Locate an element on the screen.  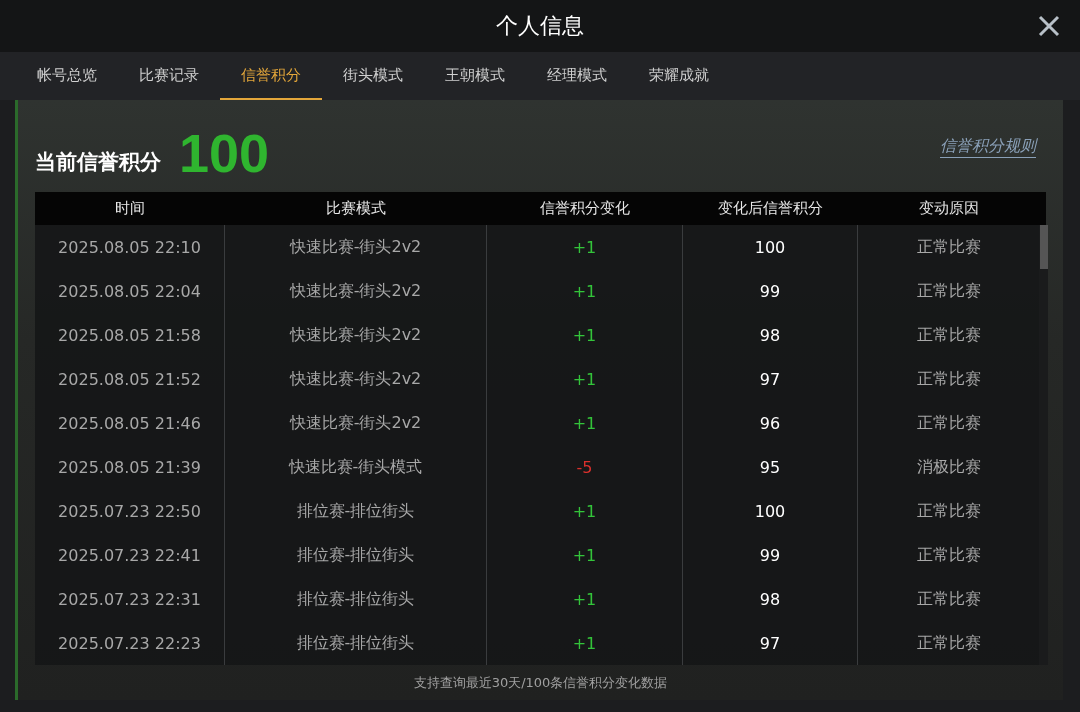
tab: 街头模式 is located at coordinates (373, 76).